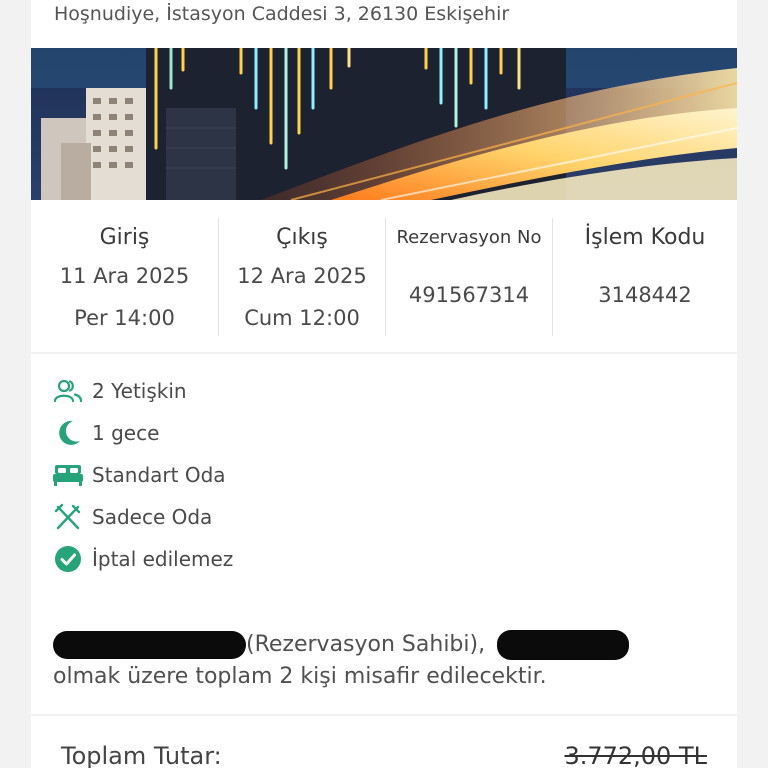  Describe the element at coordinates (302, 318) in the screenshot. I see `checkout-time: Cum 12:00` at that location.